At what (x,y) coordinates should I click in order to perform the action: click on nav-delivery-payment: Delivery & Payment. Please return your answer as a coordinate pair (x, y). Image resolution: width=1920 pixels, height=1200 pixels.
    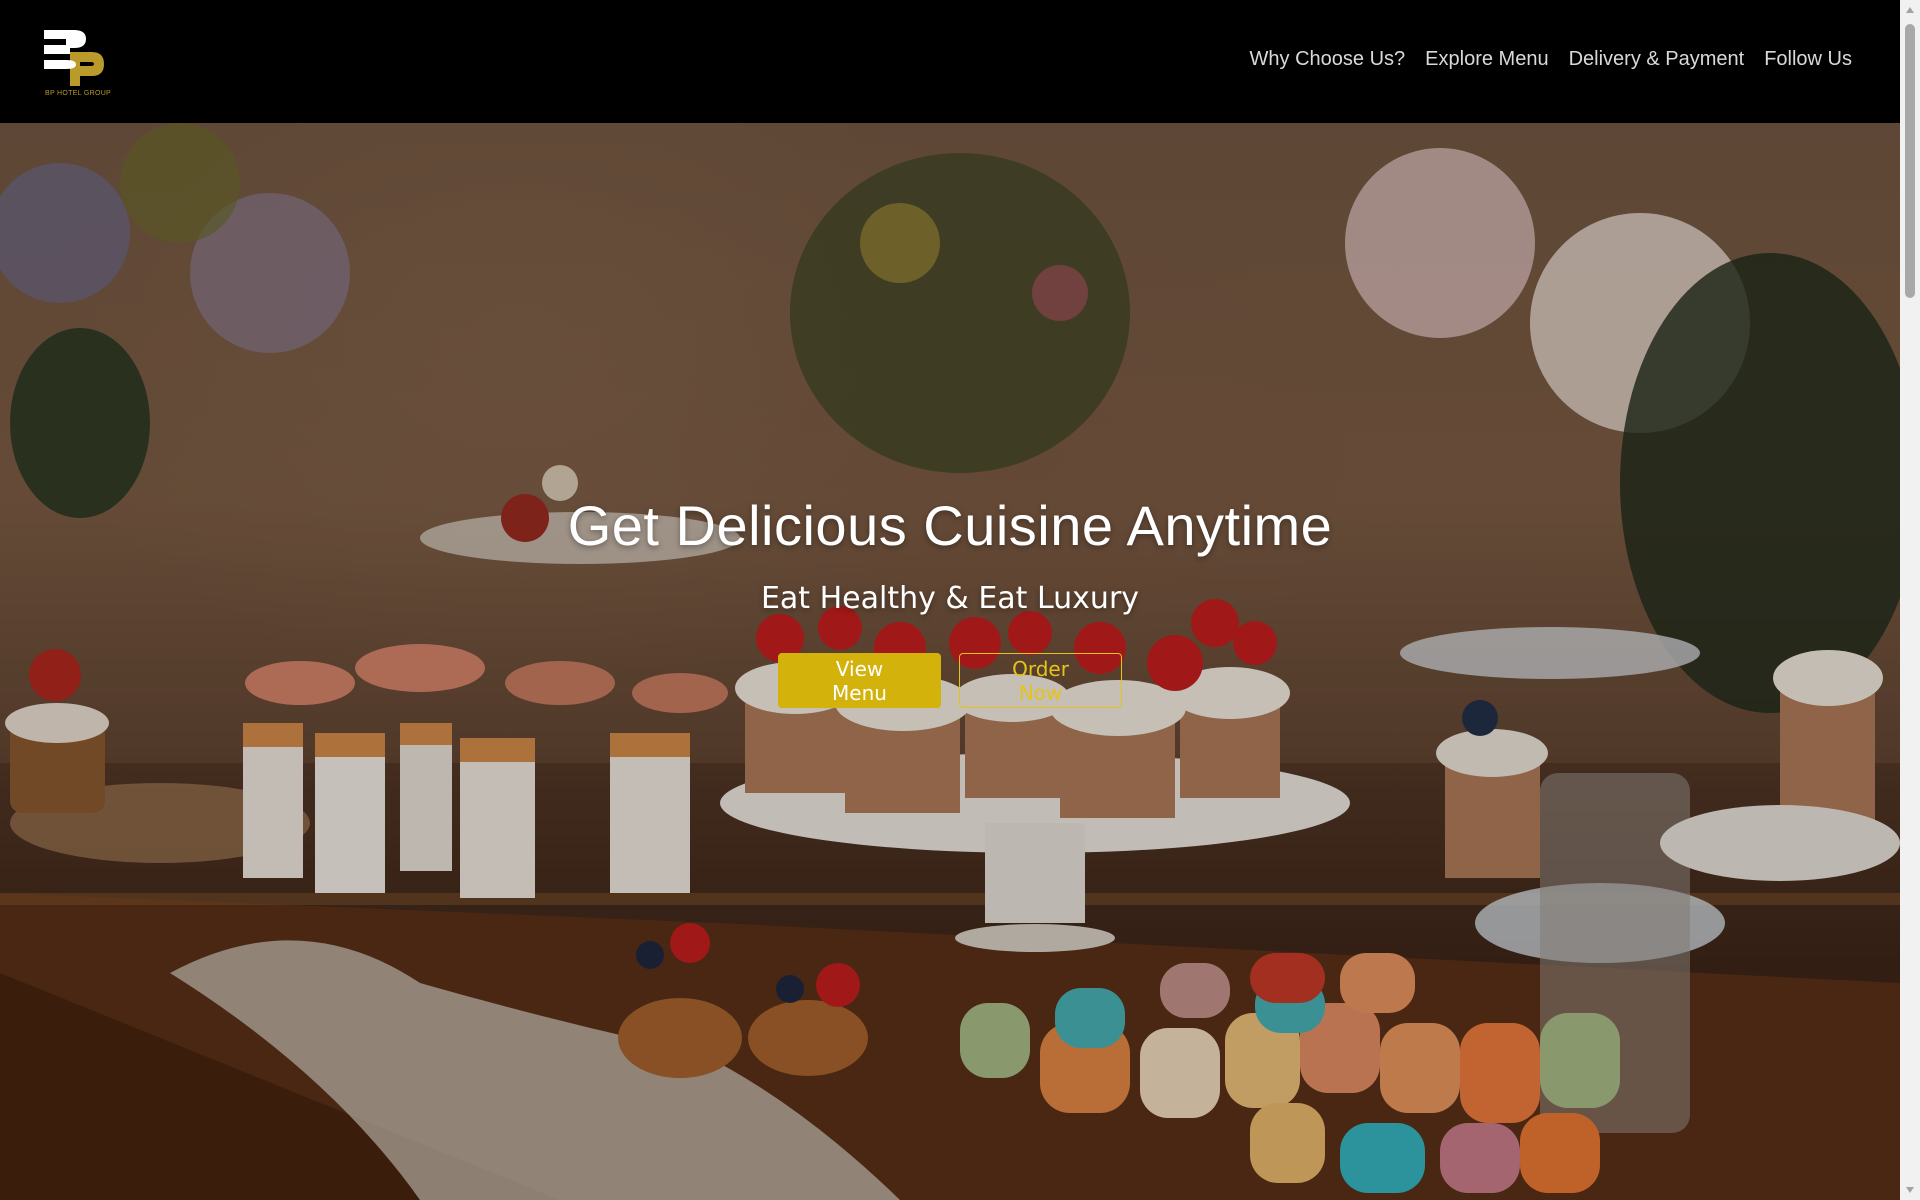
    Looking at the image, I should click on (1657, 59).